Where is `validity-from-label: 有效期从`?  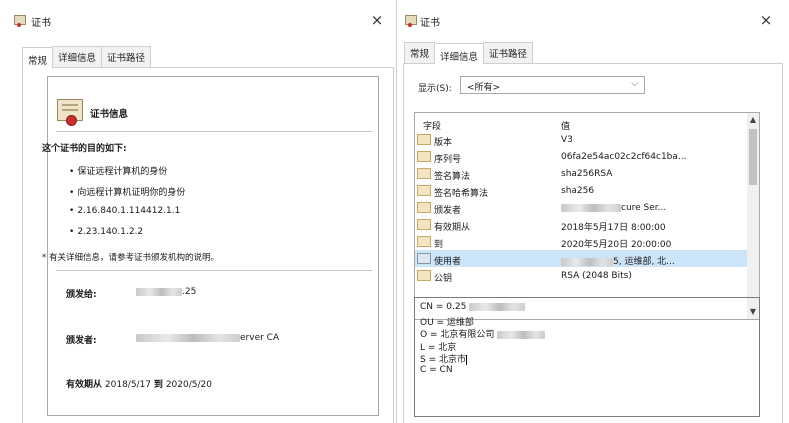 validity-from-label: 有效期从 is located at coordinates (84, 385).